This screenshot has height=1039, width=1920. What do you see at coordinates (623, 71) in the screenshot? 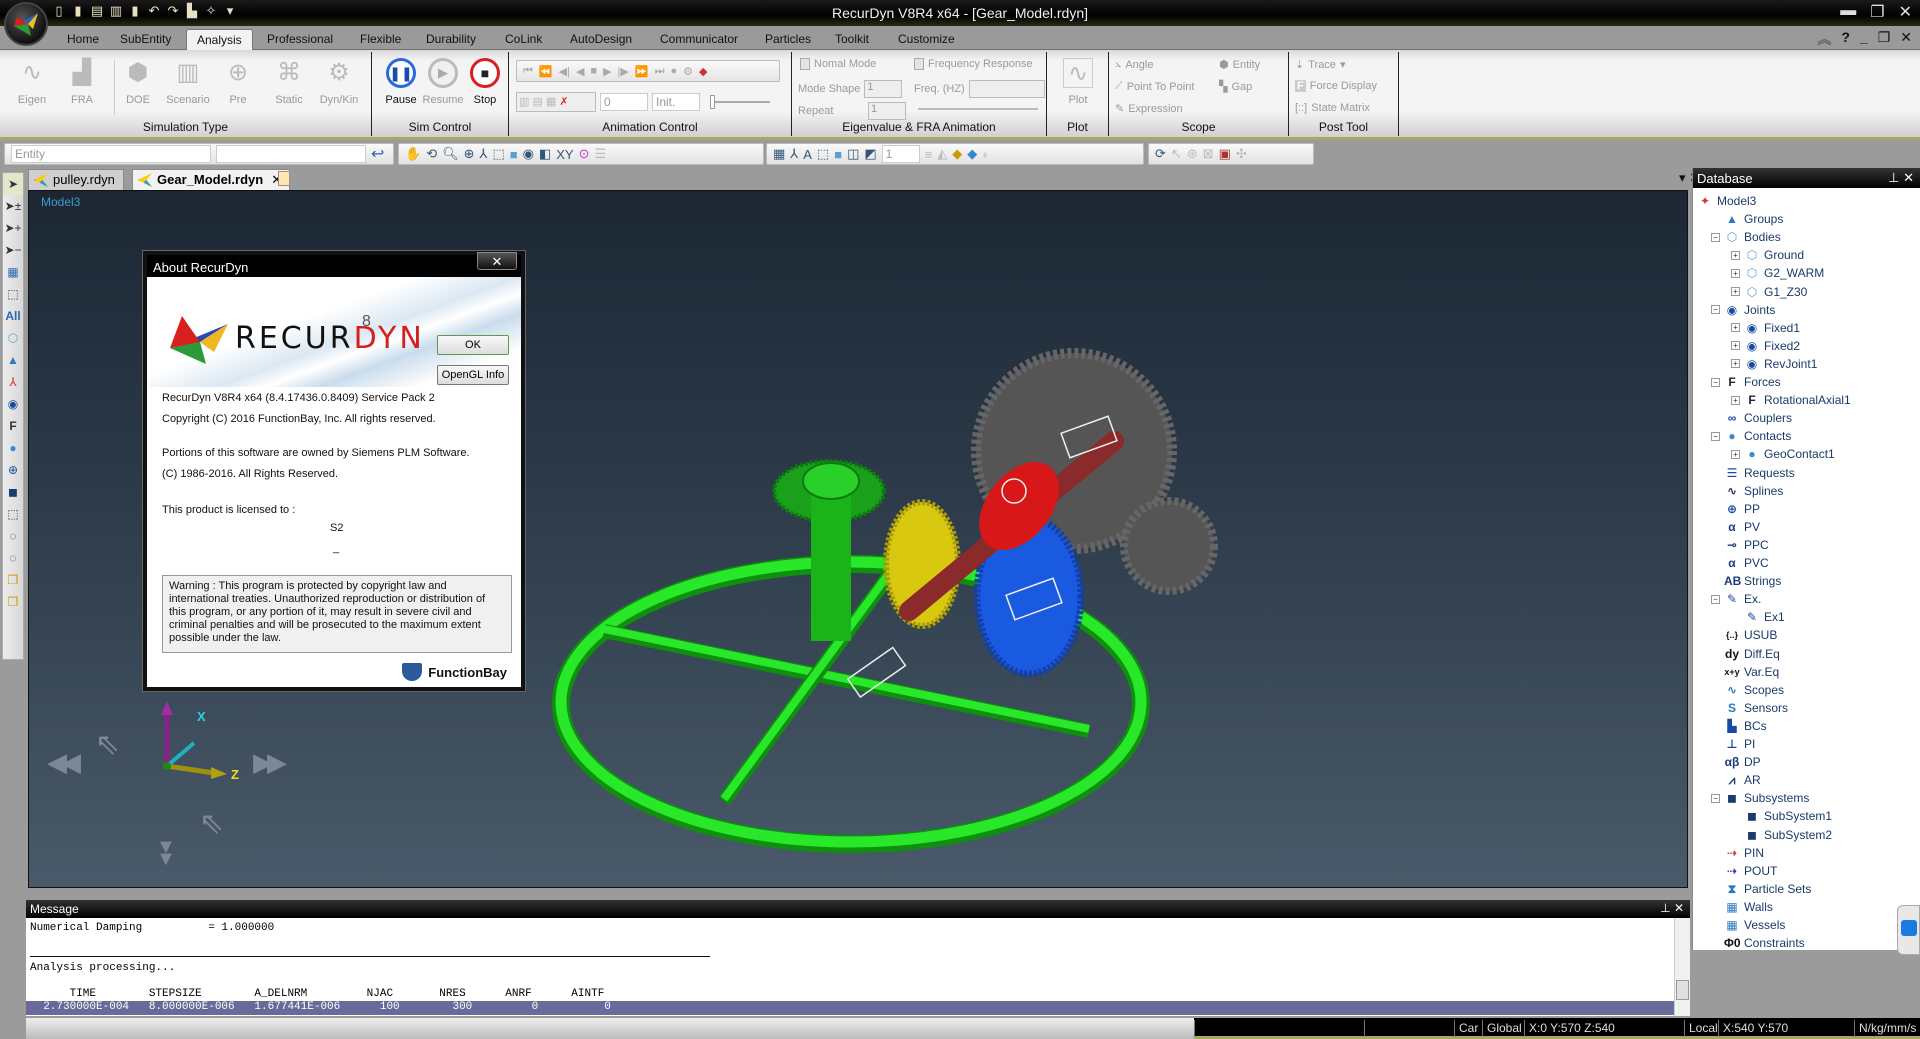
I see `step-forward-icon: |▶` at bounding box center [623, 71].